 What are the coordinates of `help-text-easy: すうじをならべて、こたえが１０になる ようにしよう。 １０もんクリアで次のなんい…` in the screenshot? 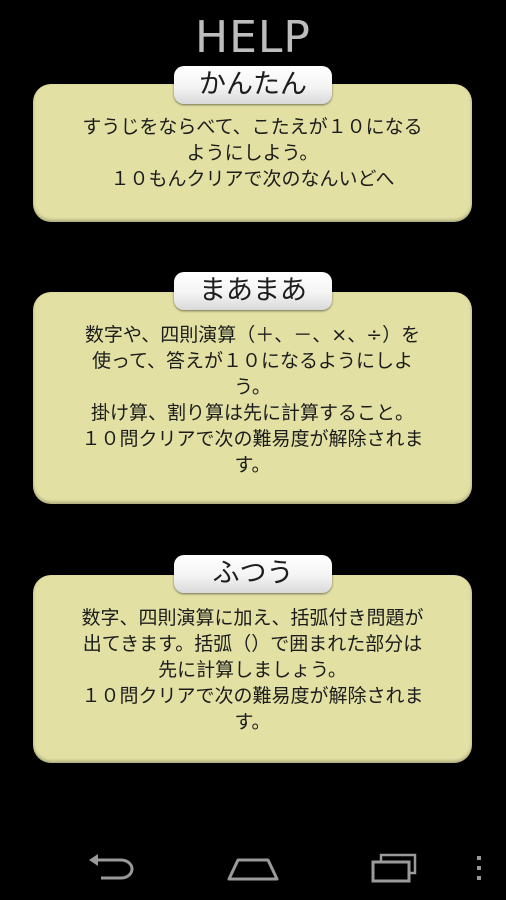 It's located at (252, 153).